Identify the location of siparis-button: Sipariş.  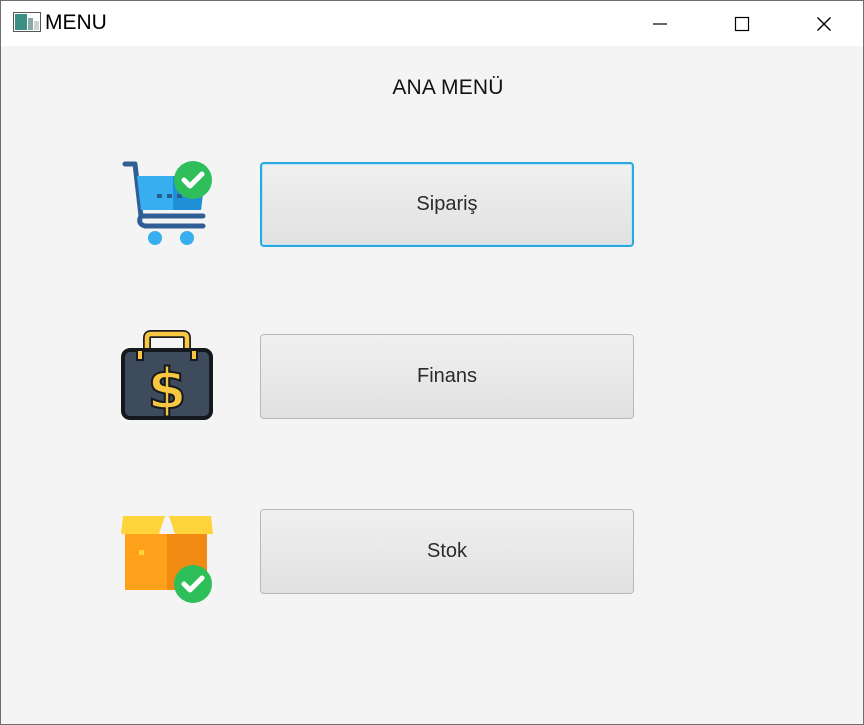
(447, 204).